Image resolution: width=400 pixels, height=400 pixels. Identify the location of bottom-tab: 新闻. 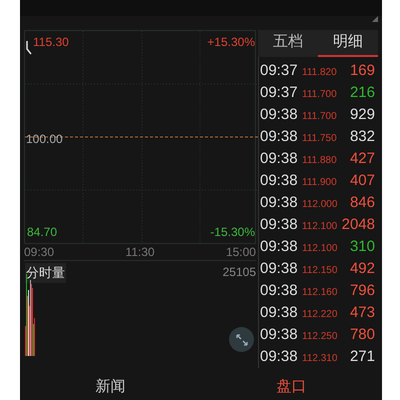
(110, 387).